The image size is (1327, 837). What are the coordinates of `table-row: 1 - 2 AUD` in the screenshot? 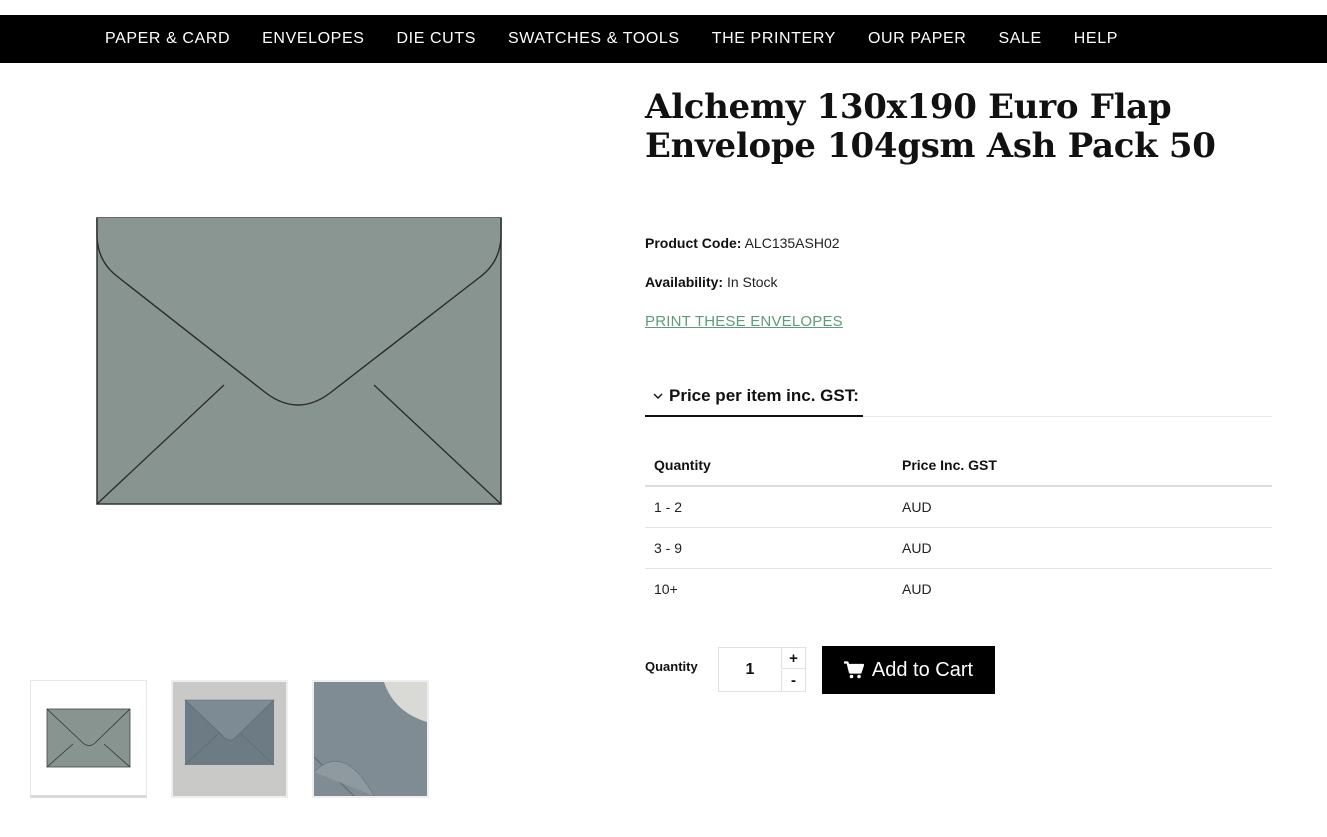 It's located at (958, 507).